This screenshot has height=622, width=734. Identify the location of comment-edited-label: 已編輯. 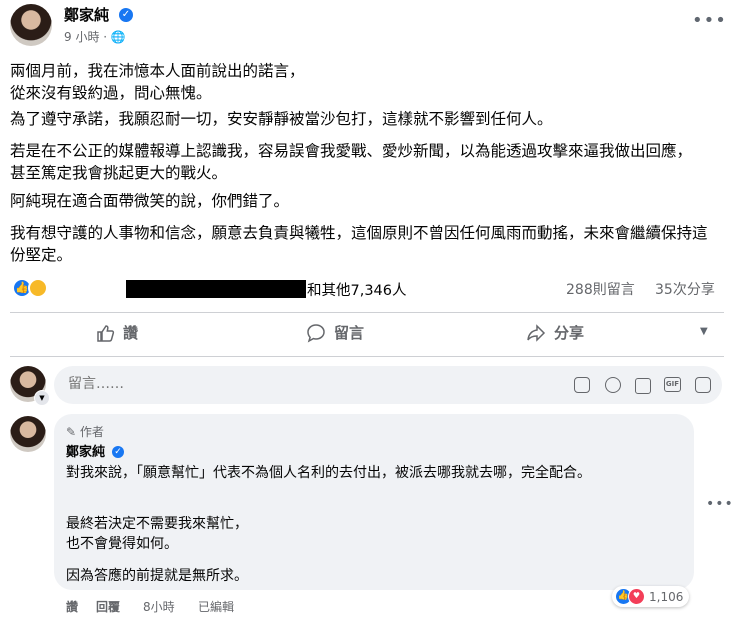
(216, 607).